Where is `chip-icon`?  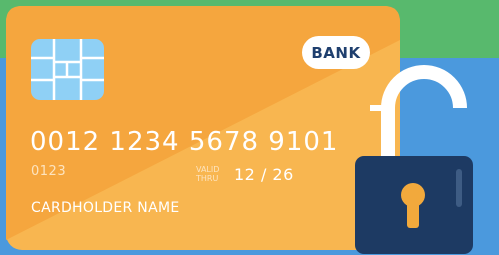 chip-icon is located at coordinates (67, 69).